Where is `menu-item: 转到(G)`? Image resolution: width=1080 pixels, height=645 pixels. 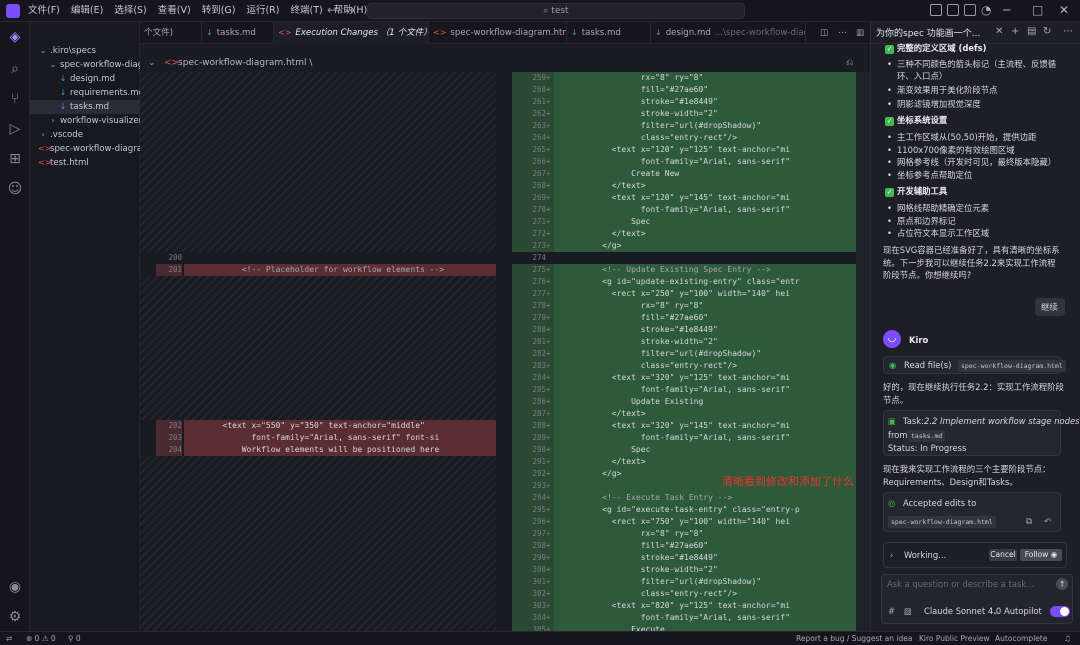 menu-item: 转到(G) is located at coordinates (219, 11).